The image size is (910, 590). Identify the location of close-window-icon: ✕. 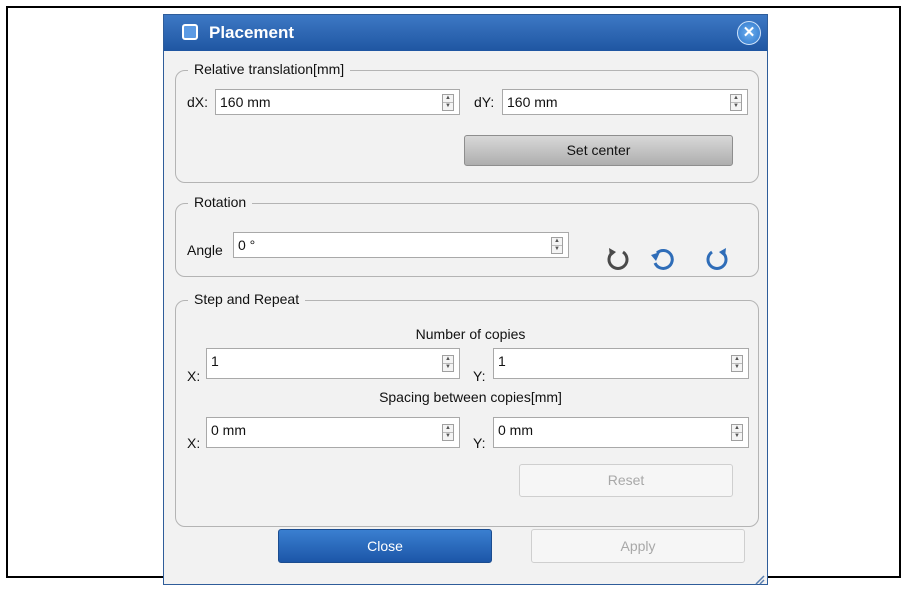
(749, 33).